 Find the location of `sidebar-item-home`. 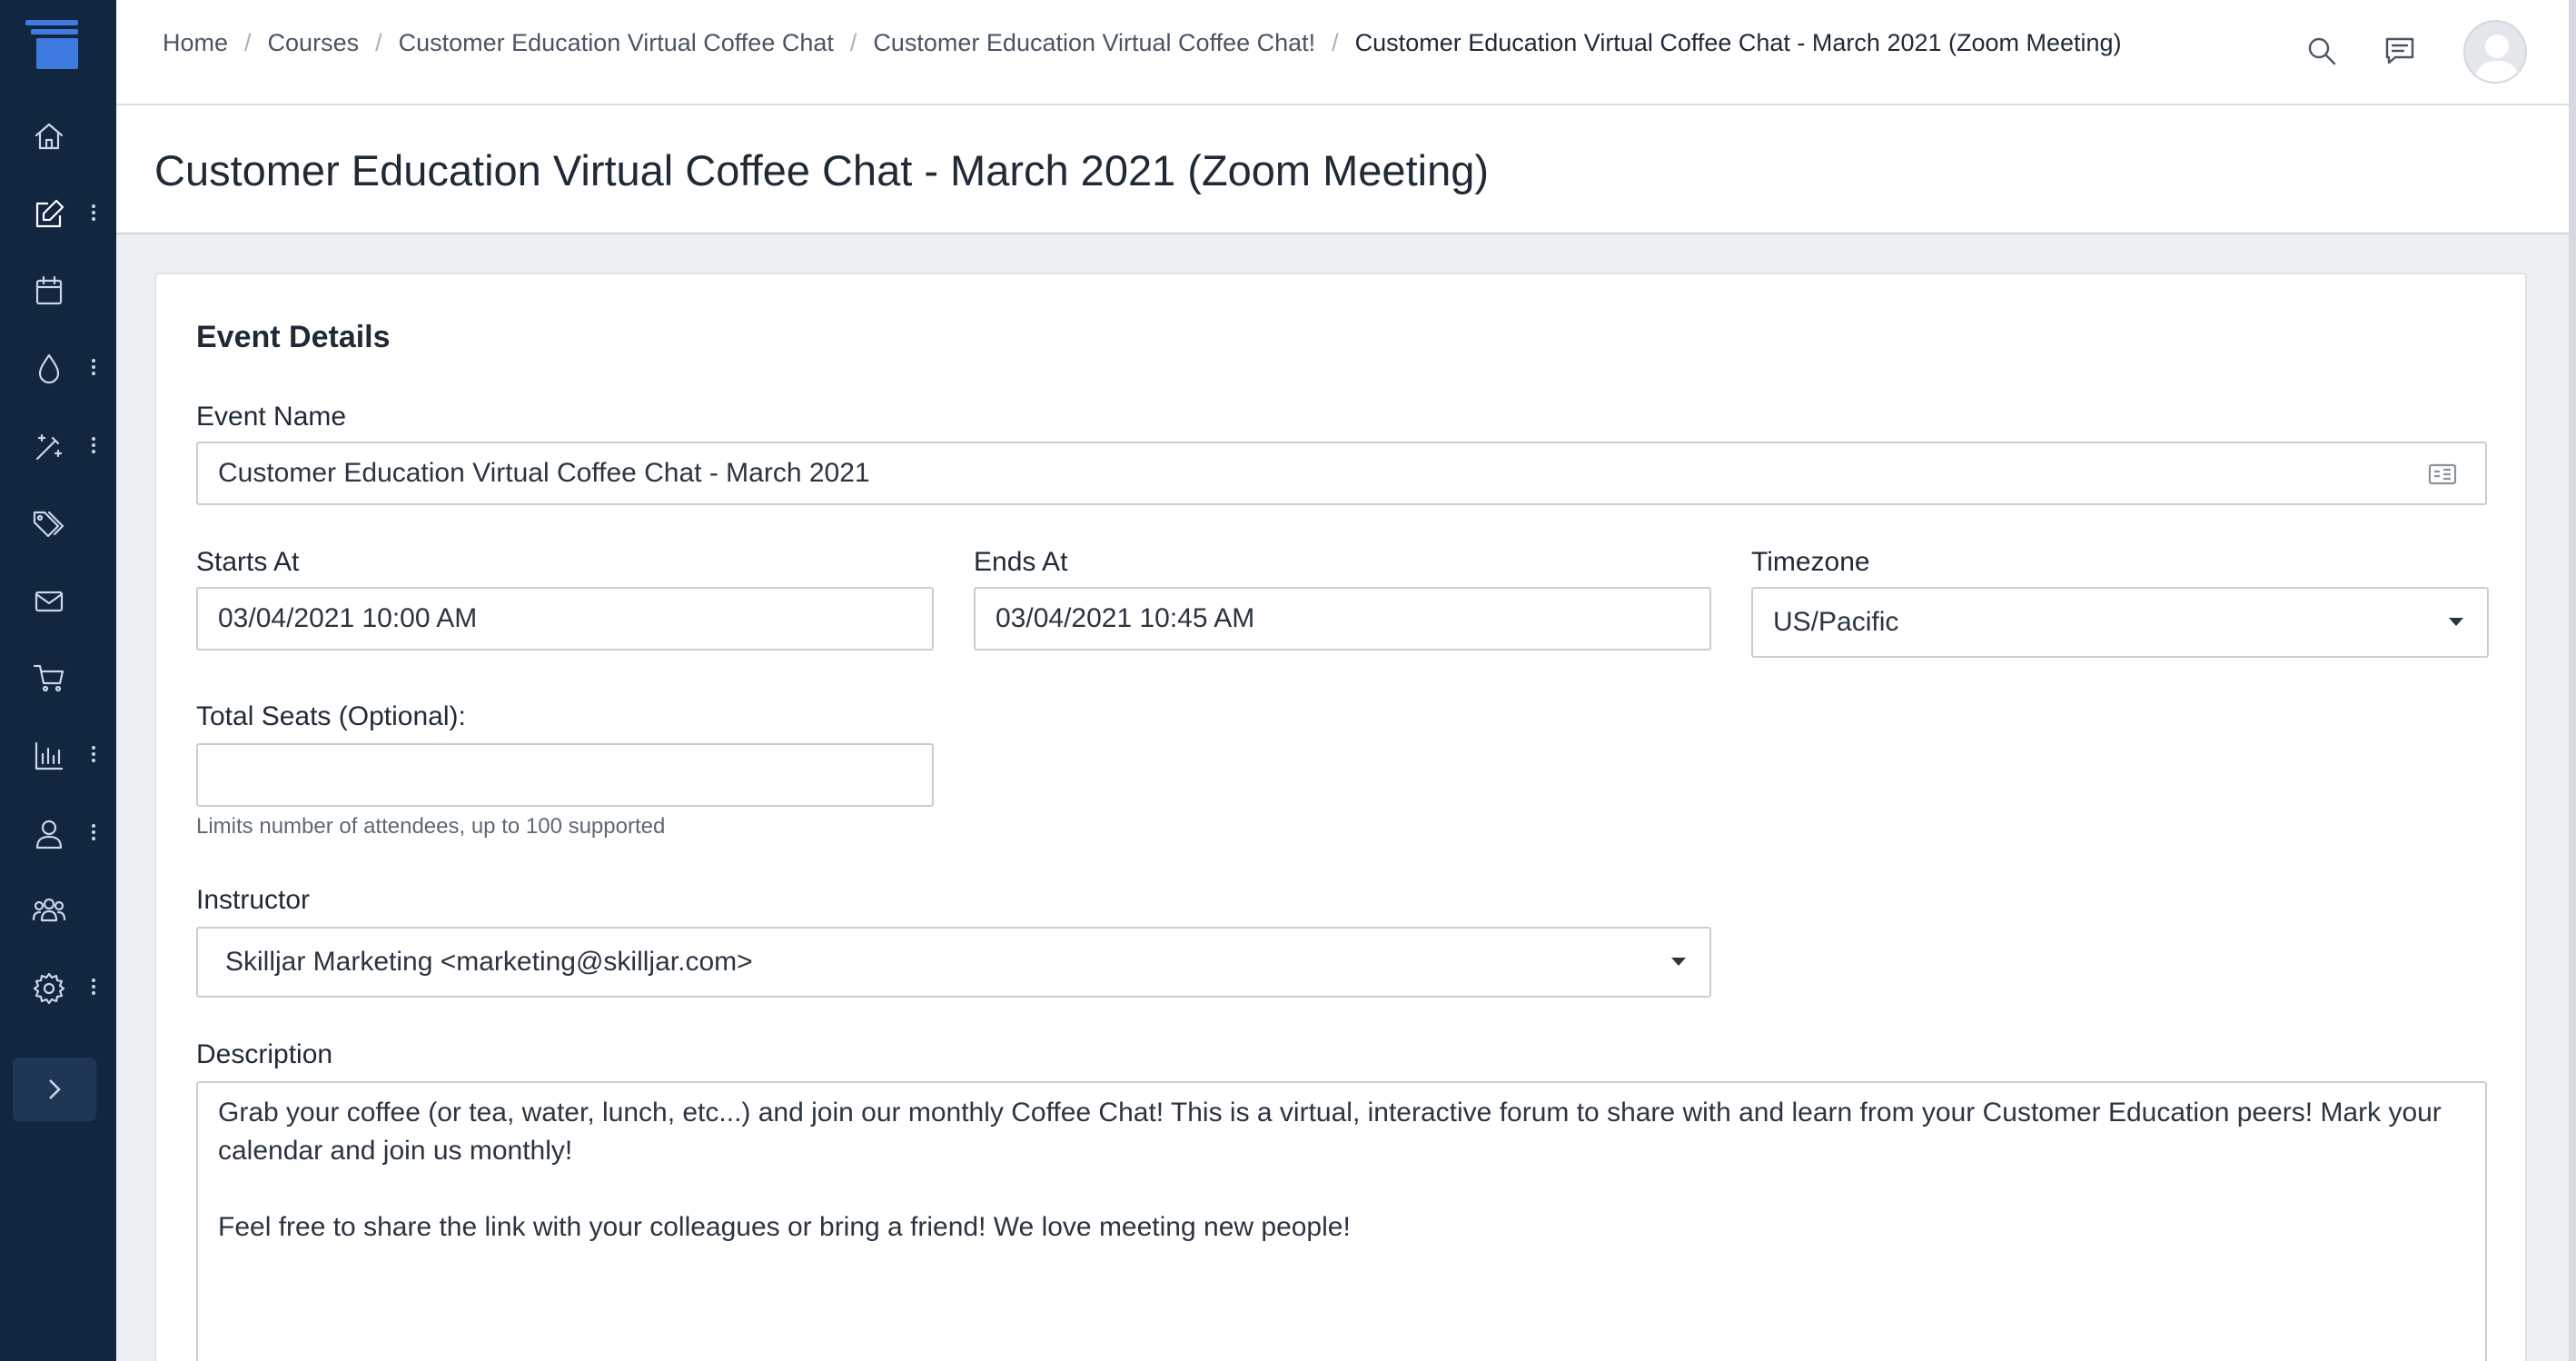

sidebar-item-home is located at coordinates (58, 136).